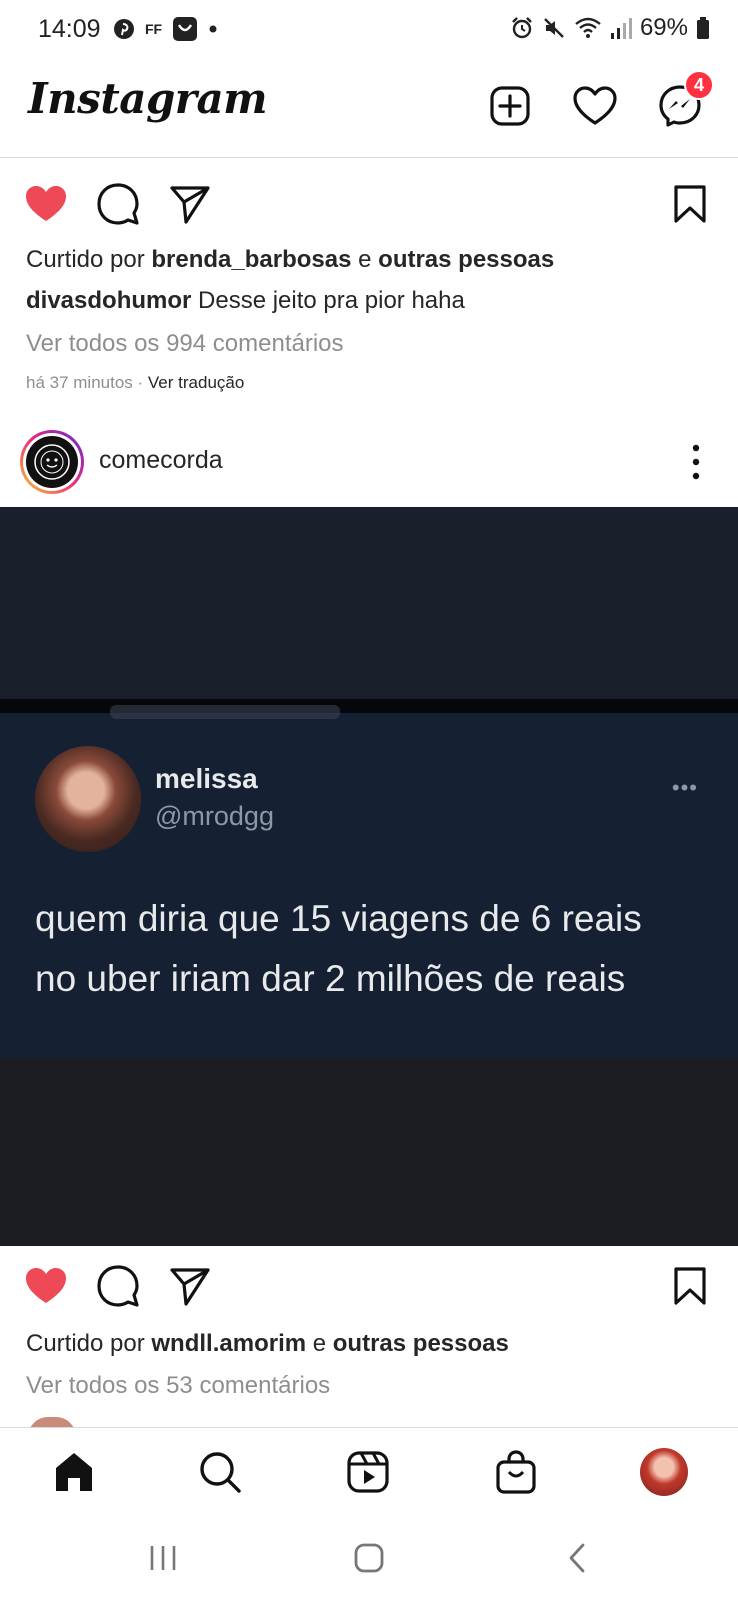 The height and width of the screenshot is (1600, 738). I want to click on post2-view-comments: Ver todos os 53 comentários, so click(178, 1386).